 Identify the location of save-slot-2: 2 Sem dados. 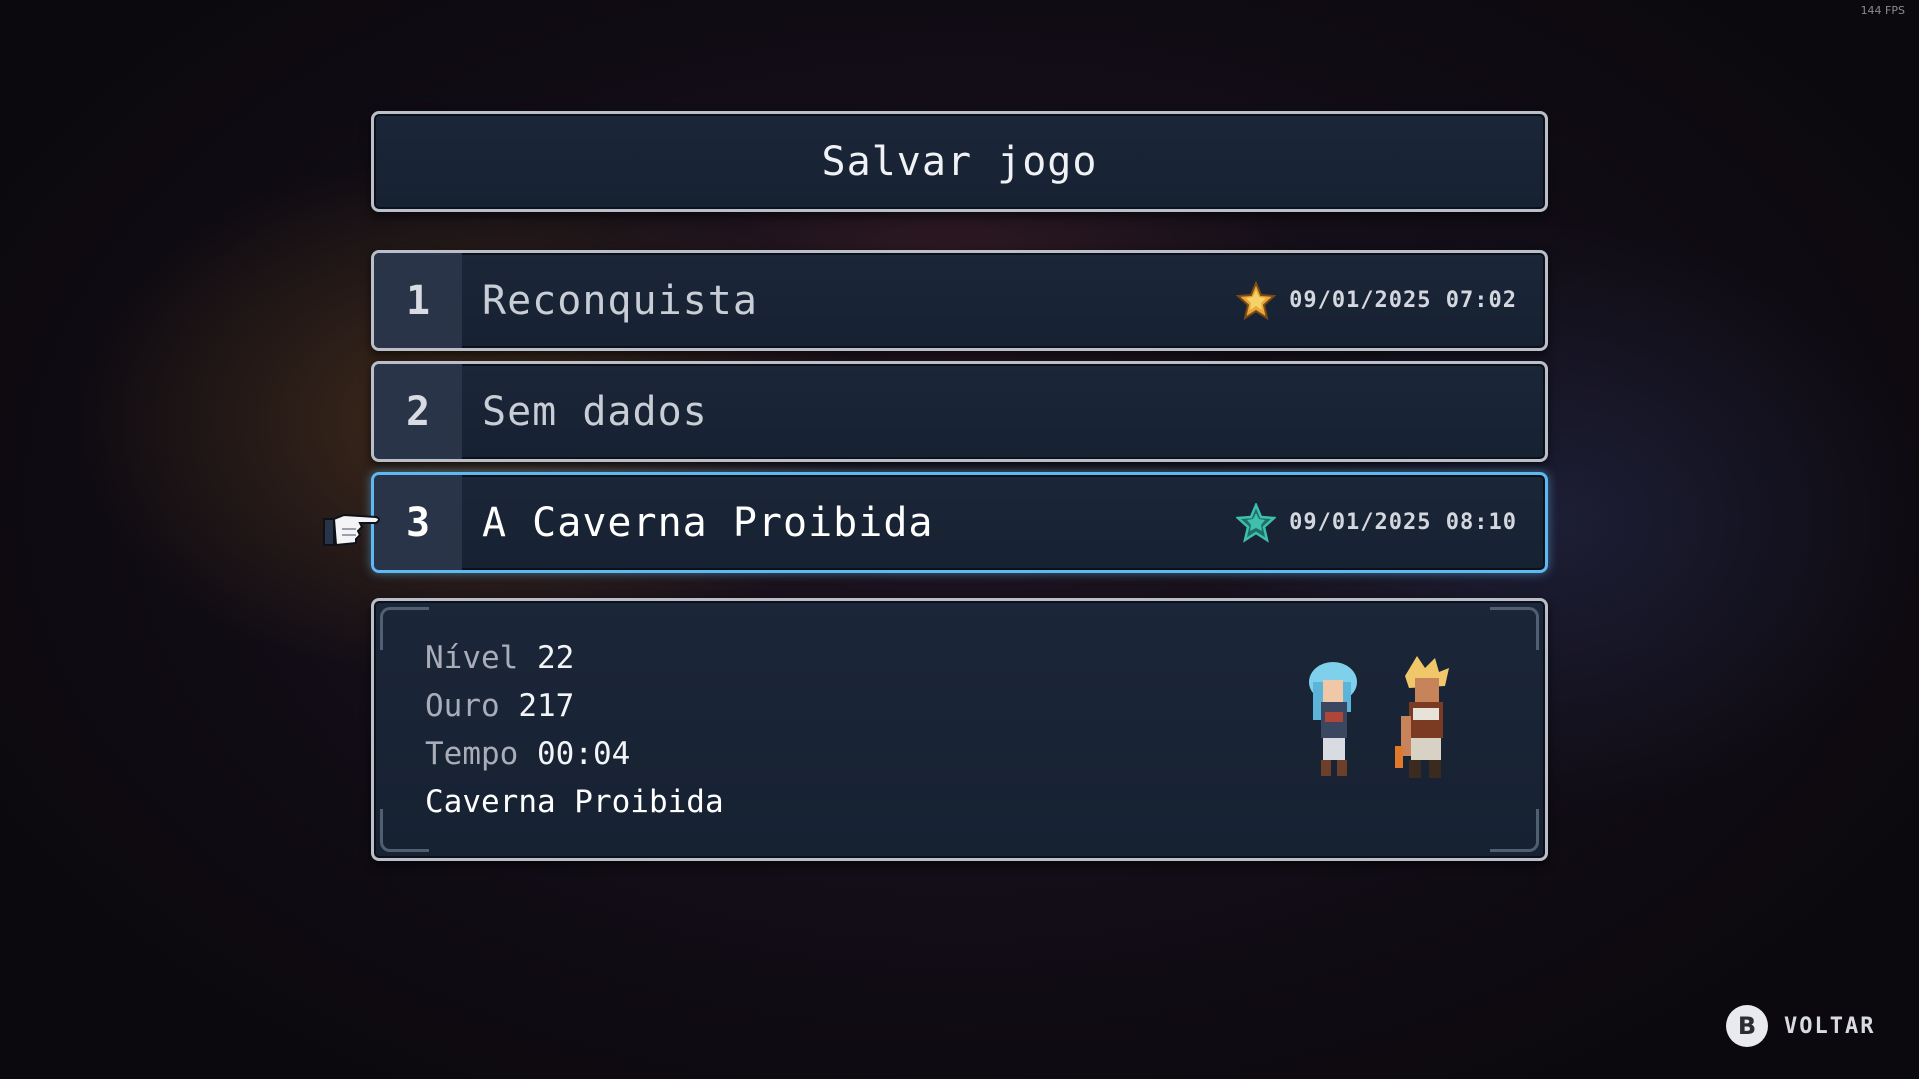
(959, 411).